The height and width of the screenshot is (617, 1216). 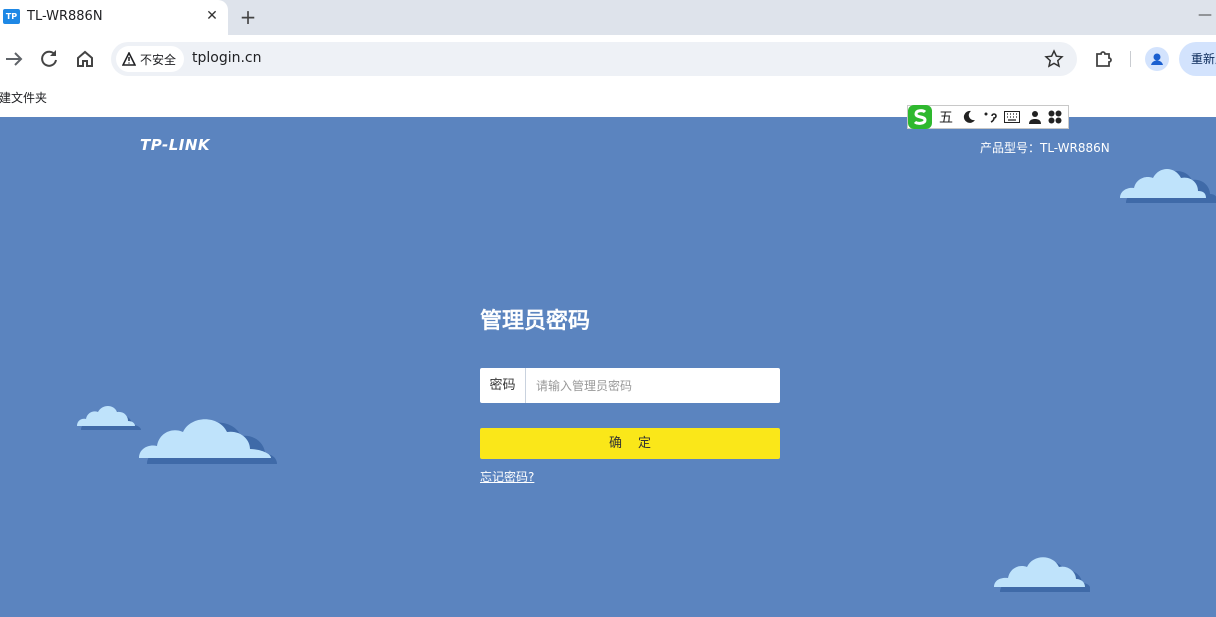 What do you see at coordinates (594, 59) in the screenshot?
I see `address-bar: 不安全 tplogin.cn` at bounding box center [594, 59].